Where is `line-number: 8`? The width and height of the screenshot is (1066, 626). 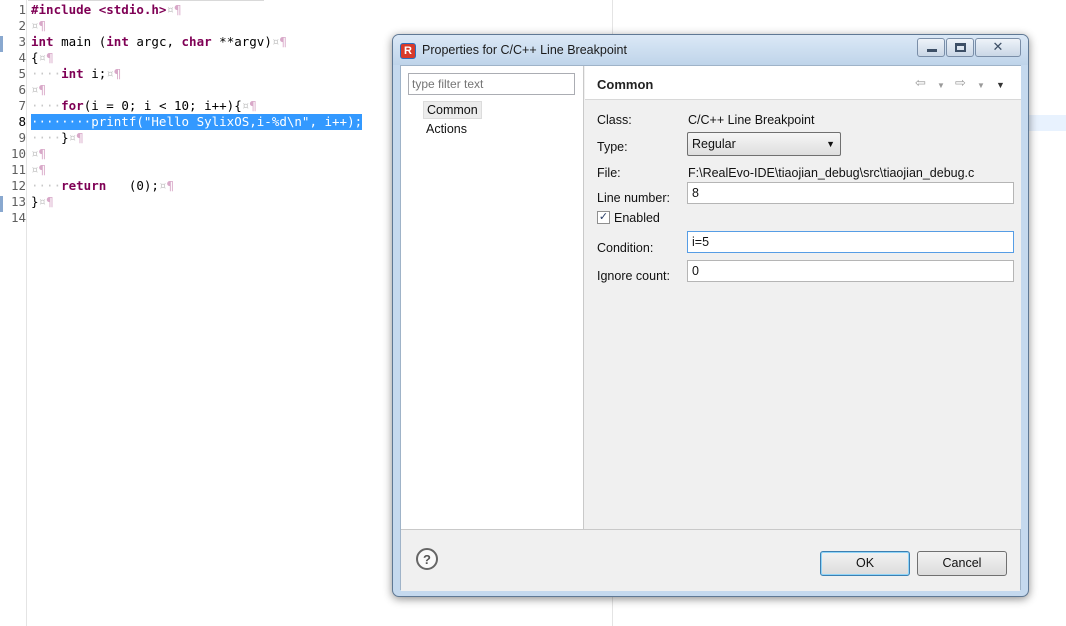 line-number: 8 is located at coordinates (22, 121).